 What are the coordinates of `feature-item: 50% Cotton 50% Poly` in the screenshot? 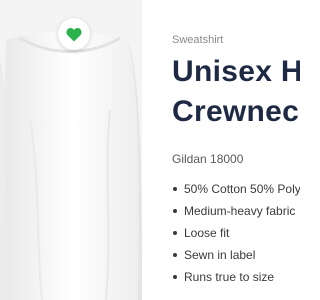 It's located at (236, 193).